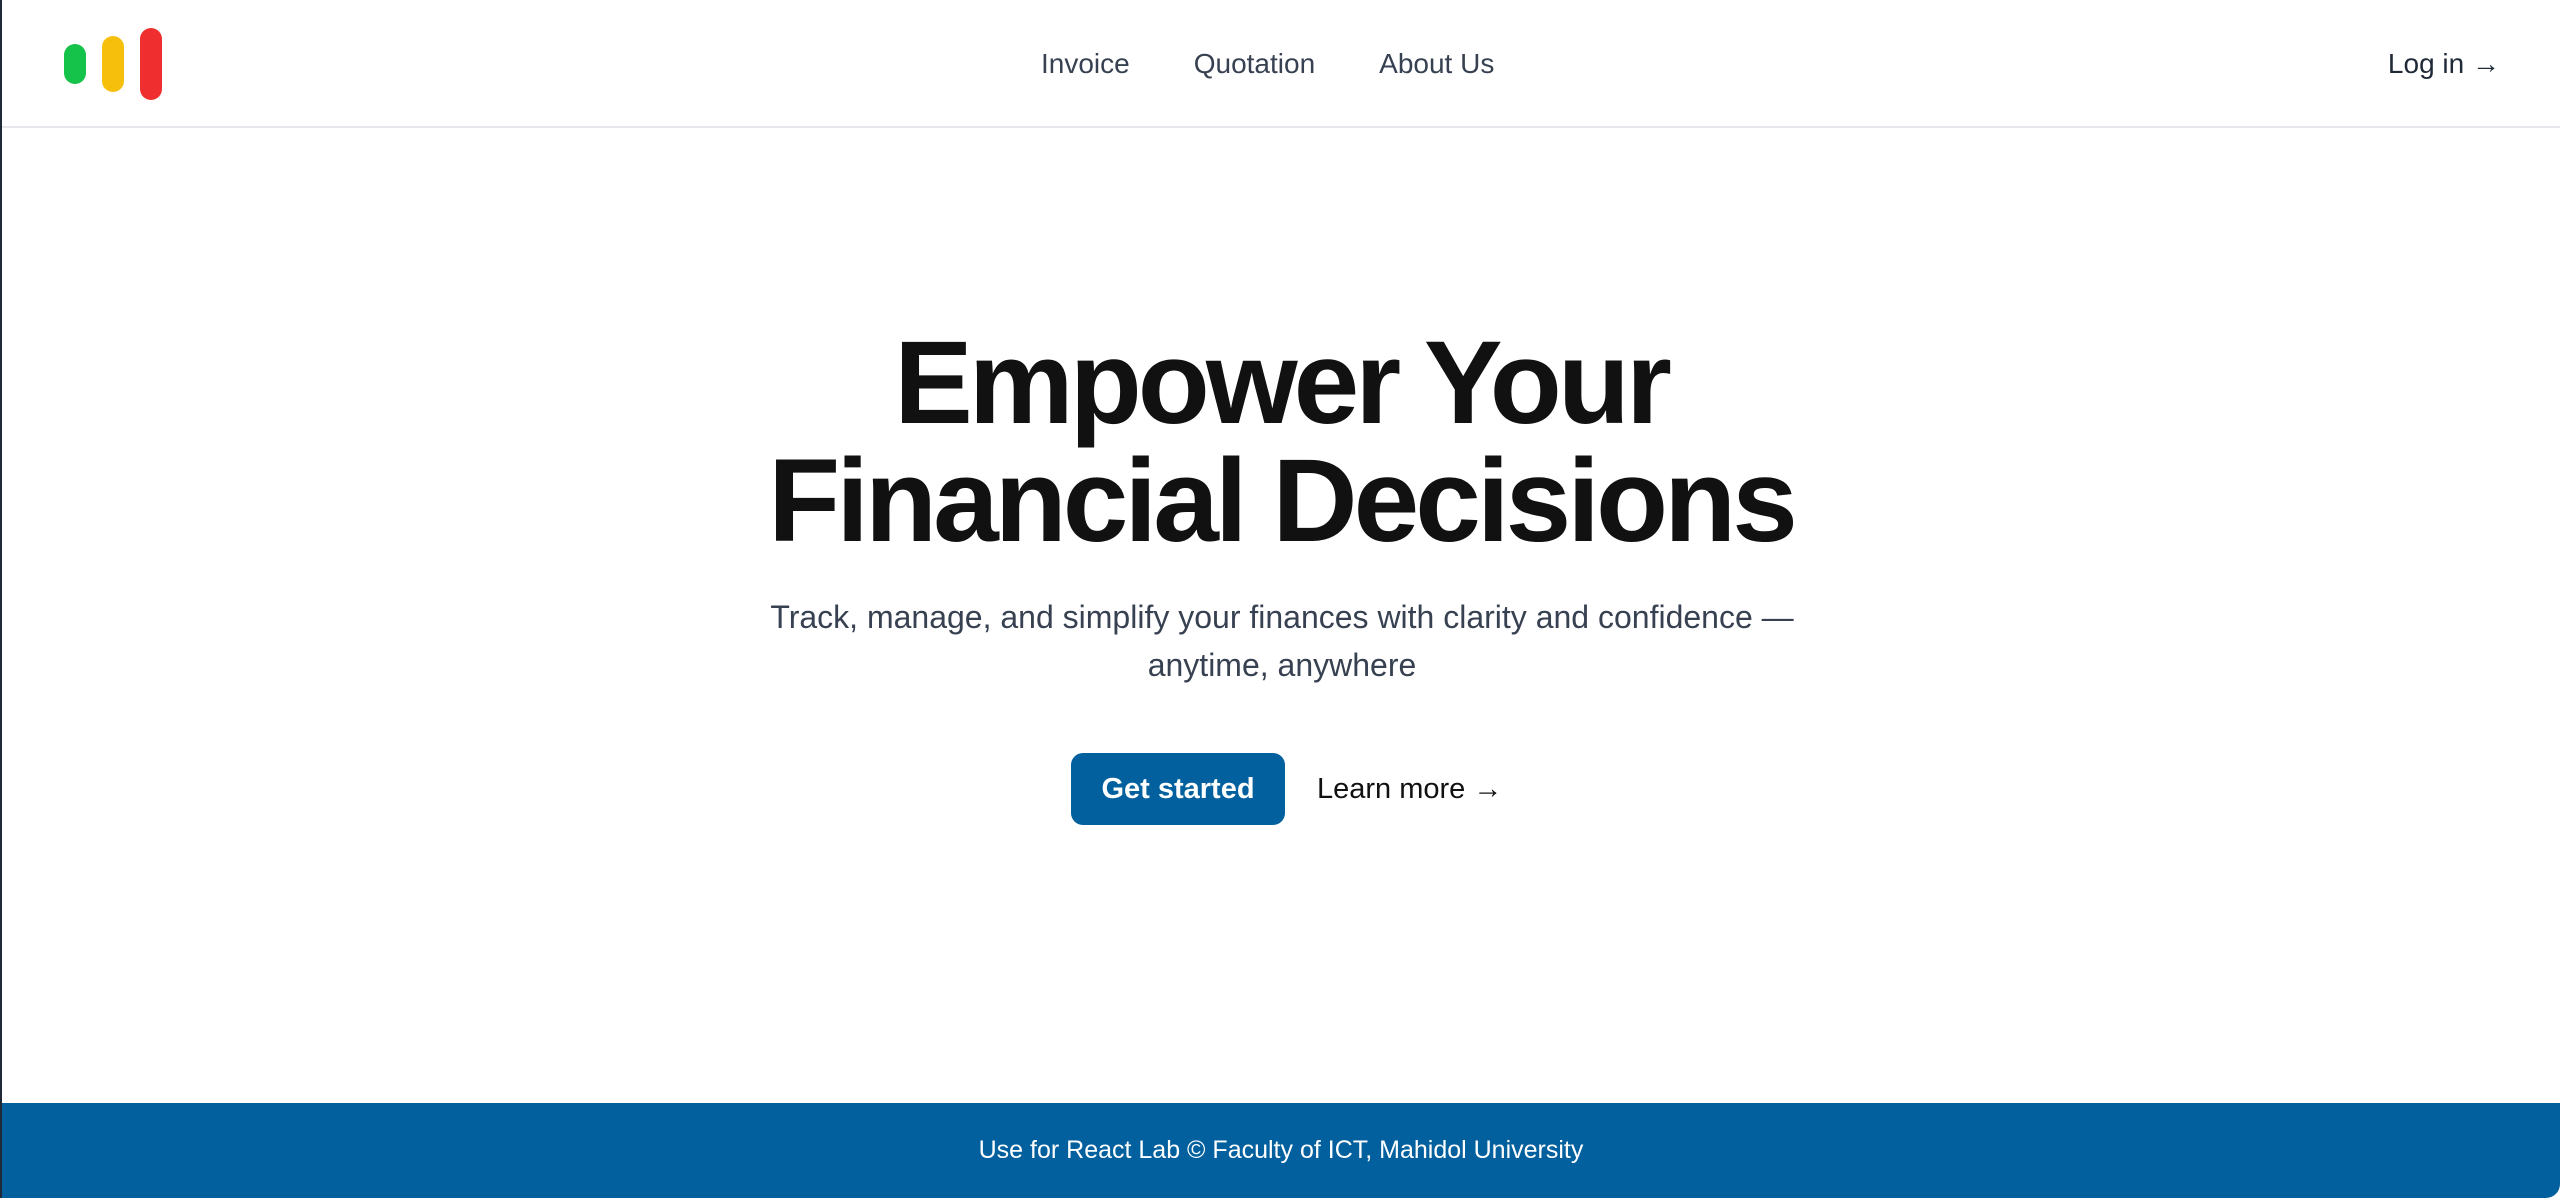 This screenshot has width=2560, height=1198. I want to click on three-bars-logo-icon, so click(114, 64).